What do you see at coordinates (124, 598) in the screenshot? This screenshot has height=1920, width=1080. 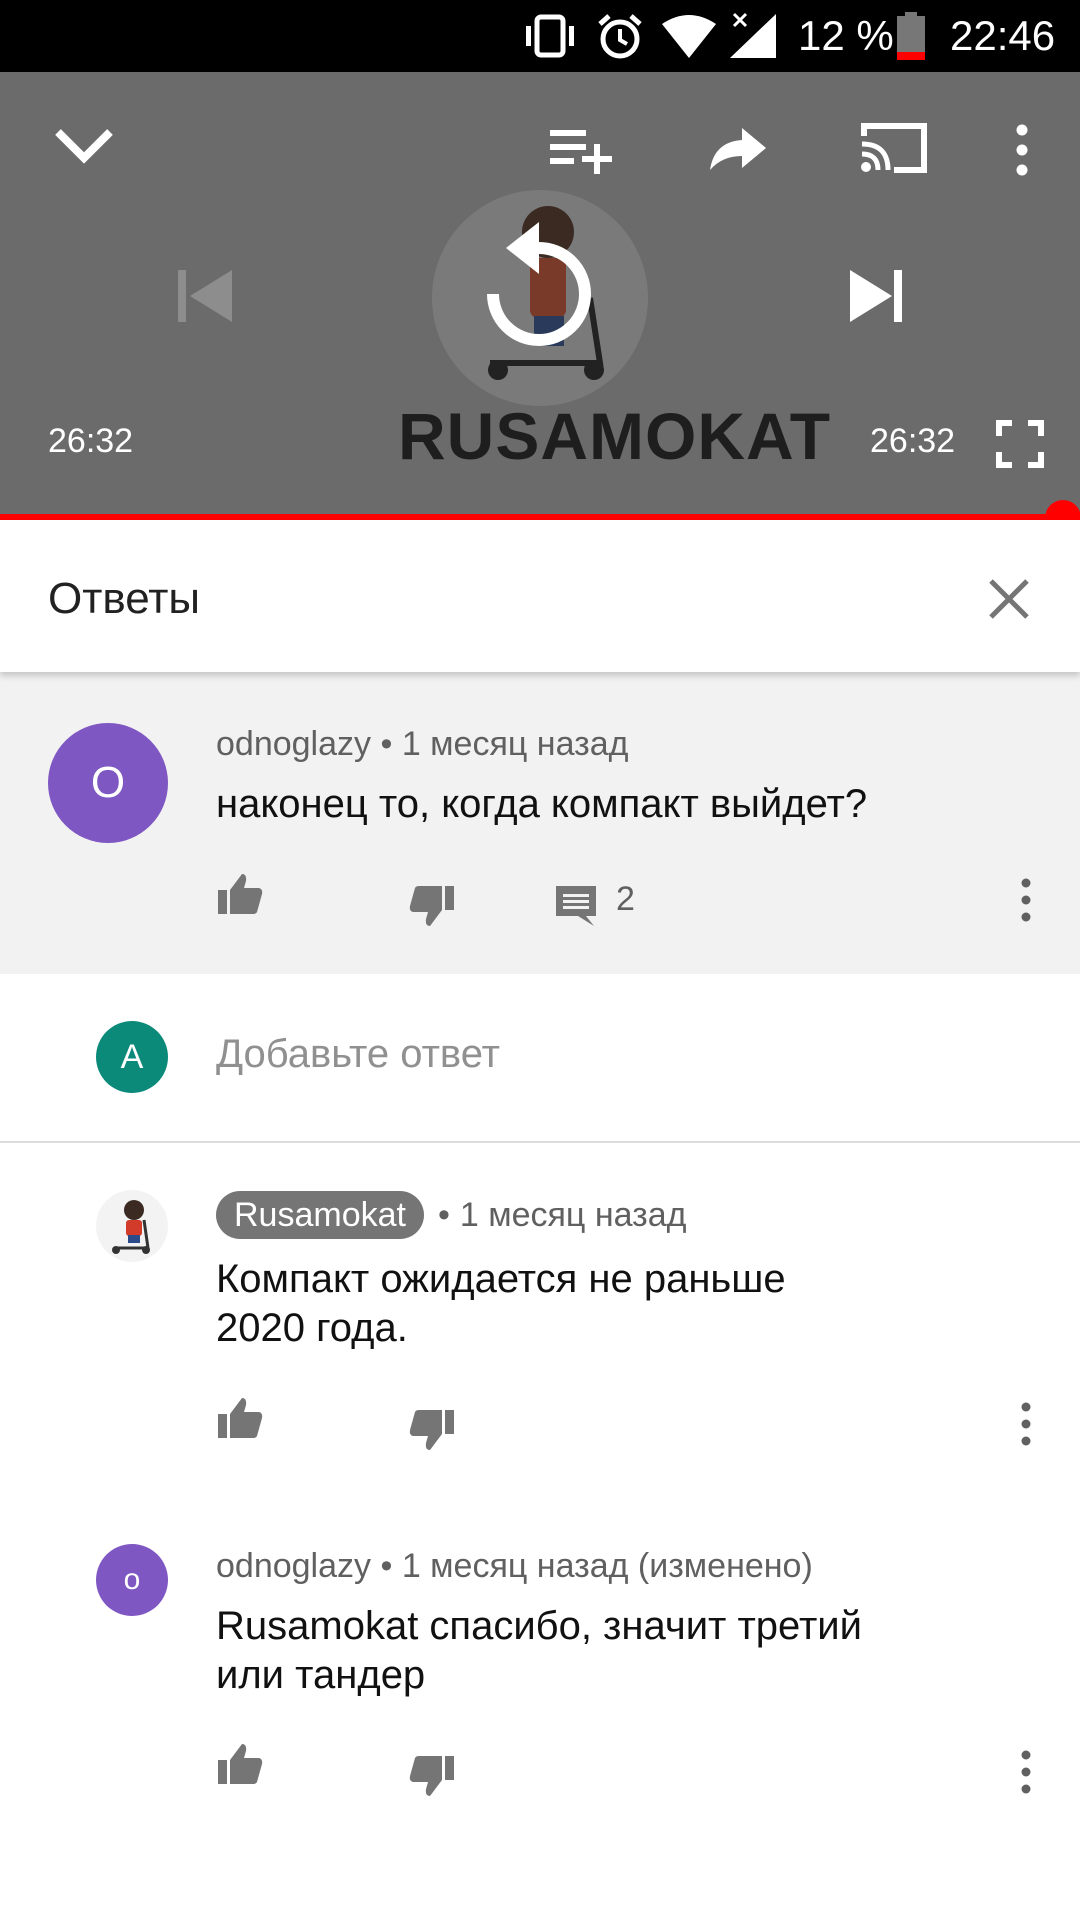 I see `replies-title: Ответы` at bounding box center [124, 598].